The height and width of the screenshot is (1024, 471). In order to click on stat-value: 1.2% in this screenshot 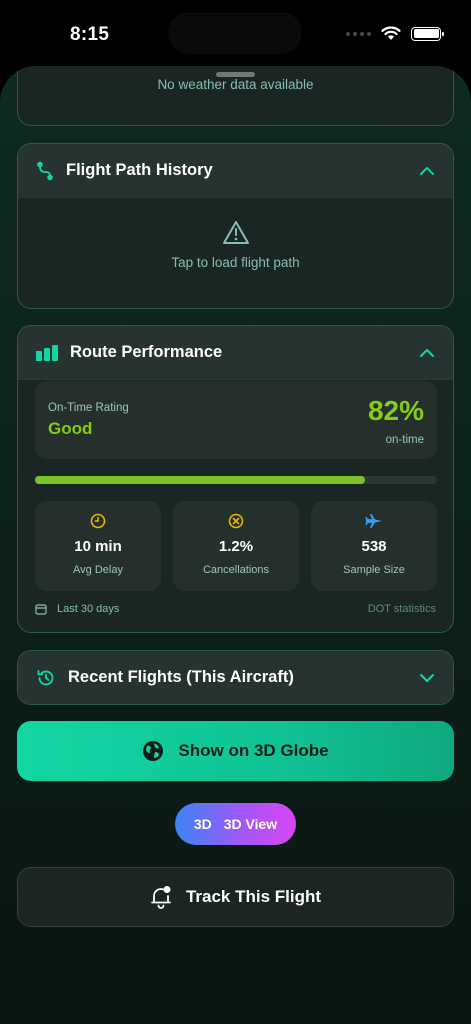, I will do `click(236, 546)`.